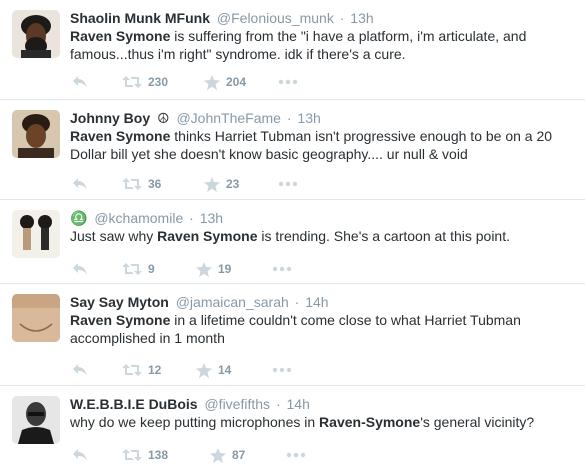 Image resolution: width=585 pixels, height=474 pixels. Describe the element at coordinates (138, 218) in the screenshot. I see `username: @kchamomile` at that location.